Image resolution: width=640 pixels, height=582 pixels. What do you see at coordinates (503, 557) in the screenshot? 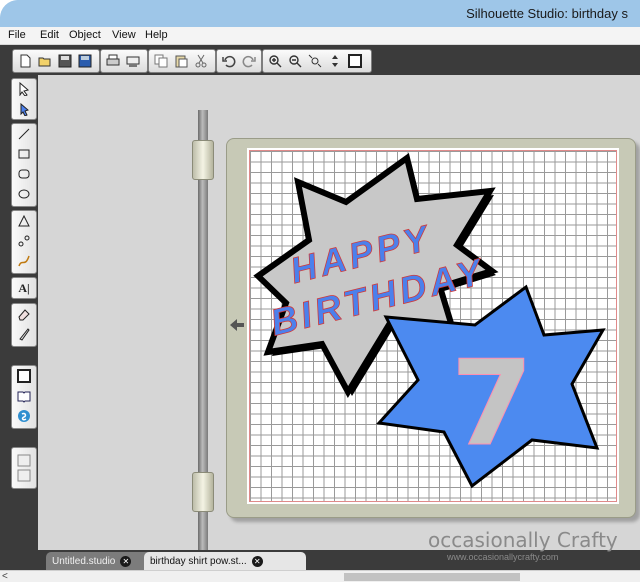
I see `watermark-url: www.occasionallycrafty.com` at bounding box center [503, 557].